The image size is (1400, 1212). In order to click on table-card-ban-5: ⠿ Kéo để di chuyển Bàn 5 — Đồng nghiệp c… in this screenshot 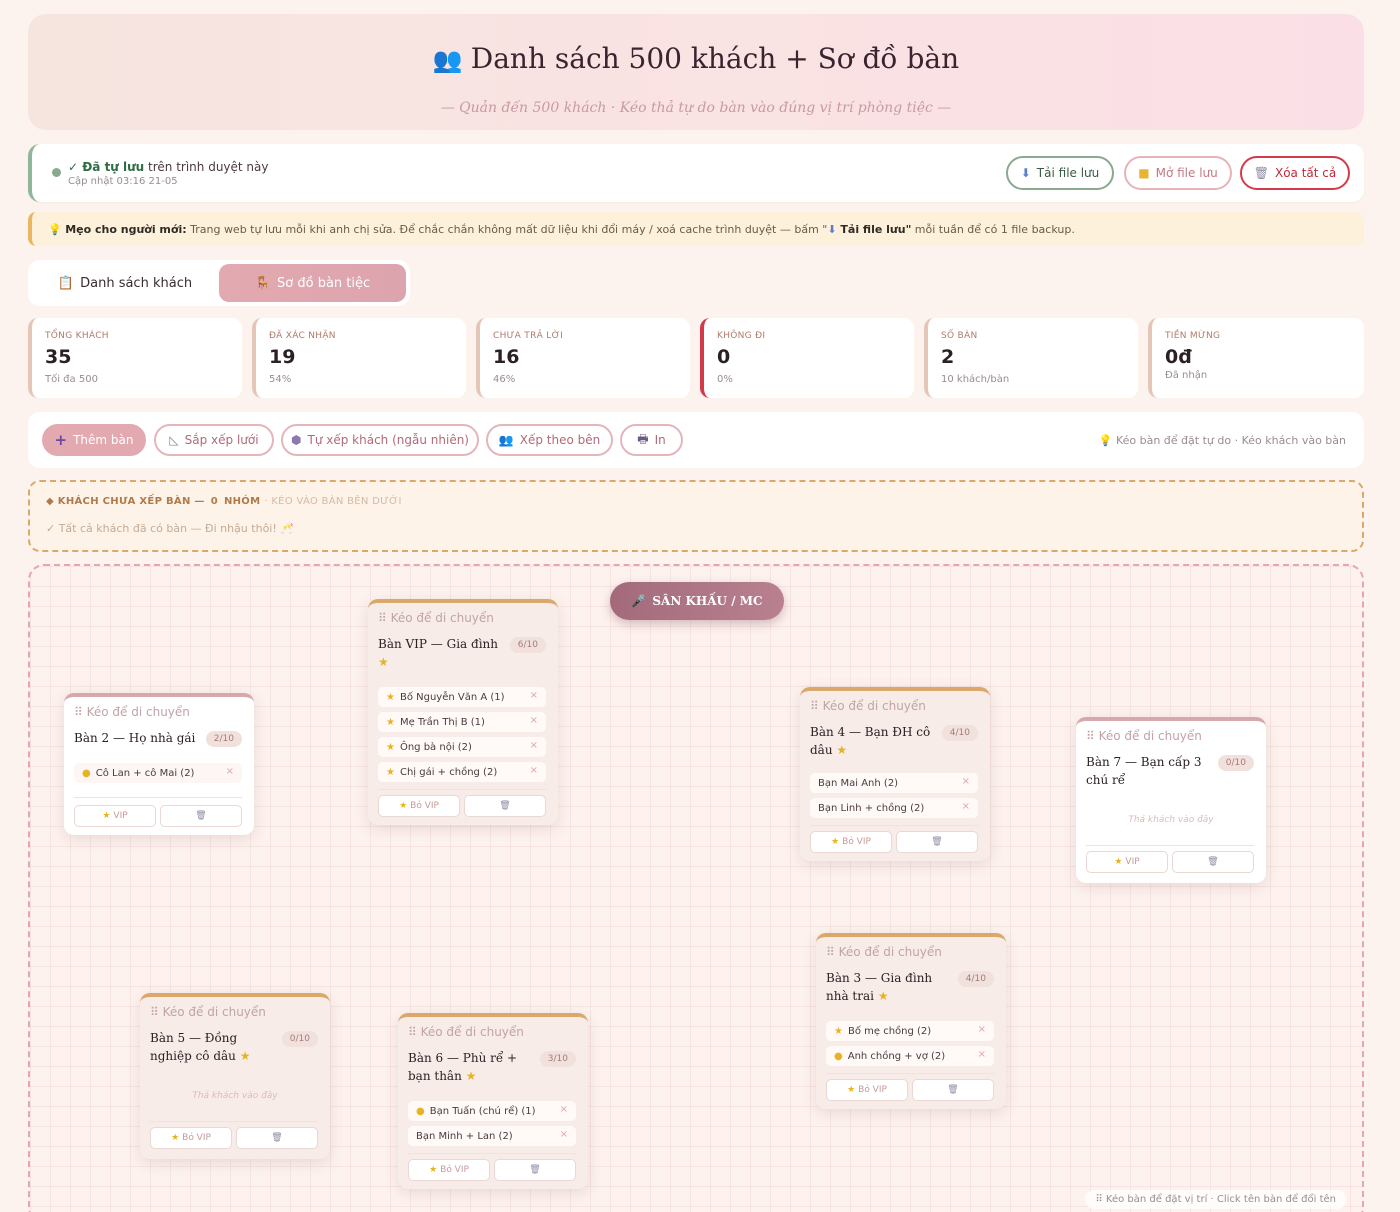, I will do `click(235, 1076)`.